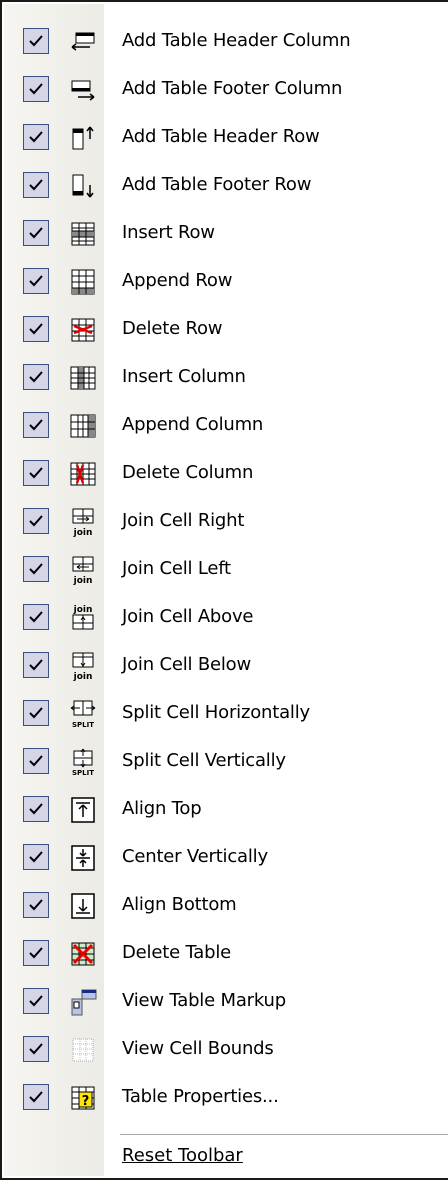  I want to click on menu-item-view-table-markup: View Table Markup, so click(226, 1001).